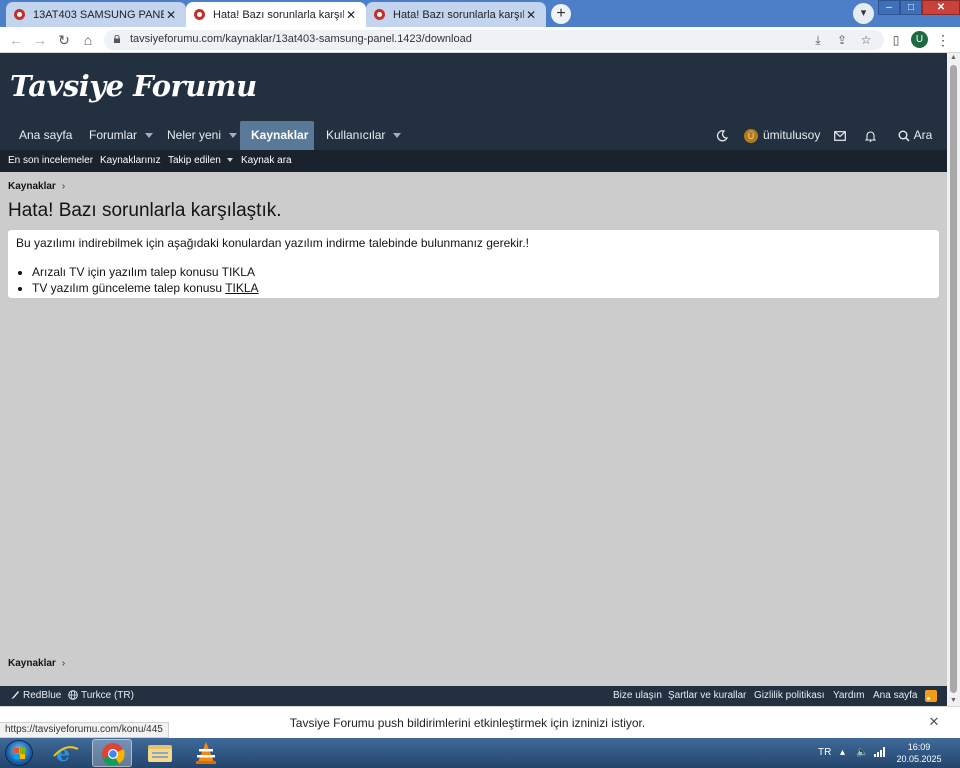 The image size is (960, 768). I want to click on windows-logo-icon, so click(19, 753).